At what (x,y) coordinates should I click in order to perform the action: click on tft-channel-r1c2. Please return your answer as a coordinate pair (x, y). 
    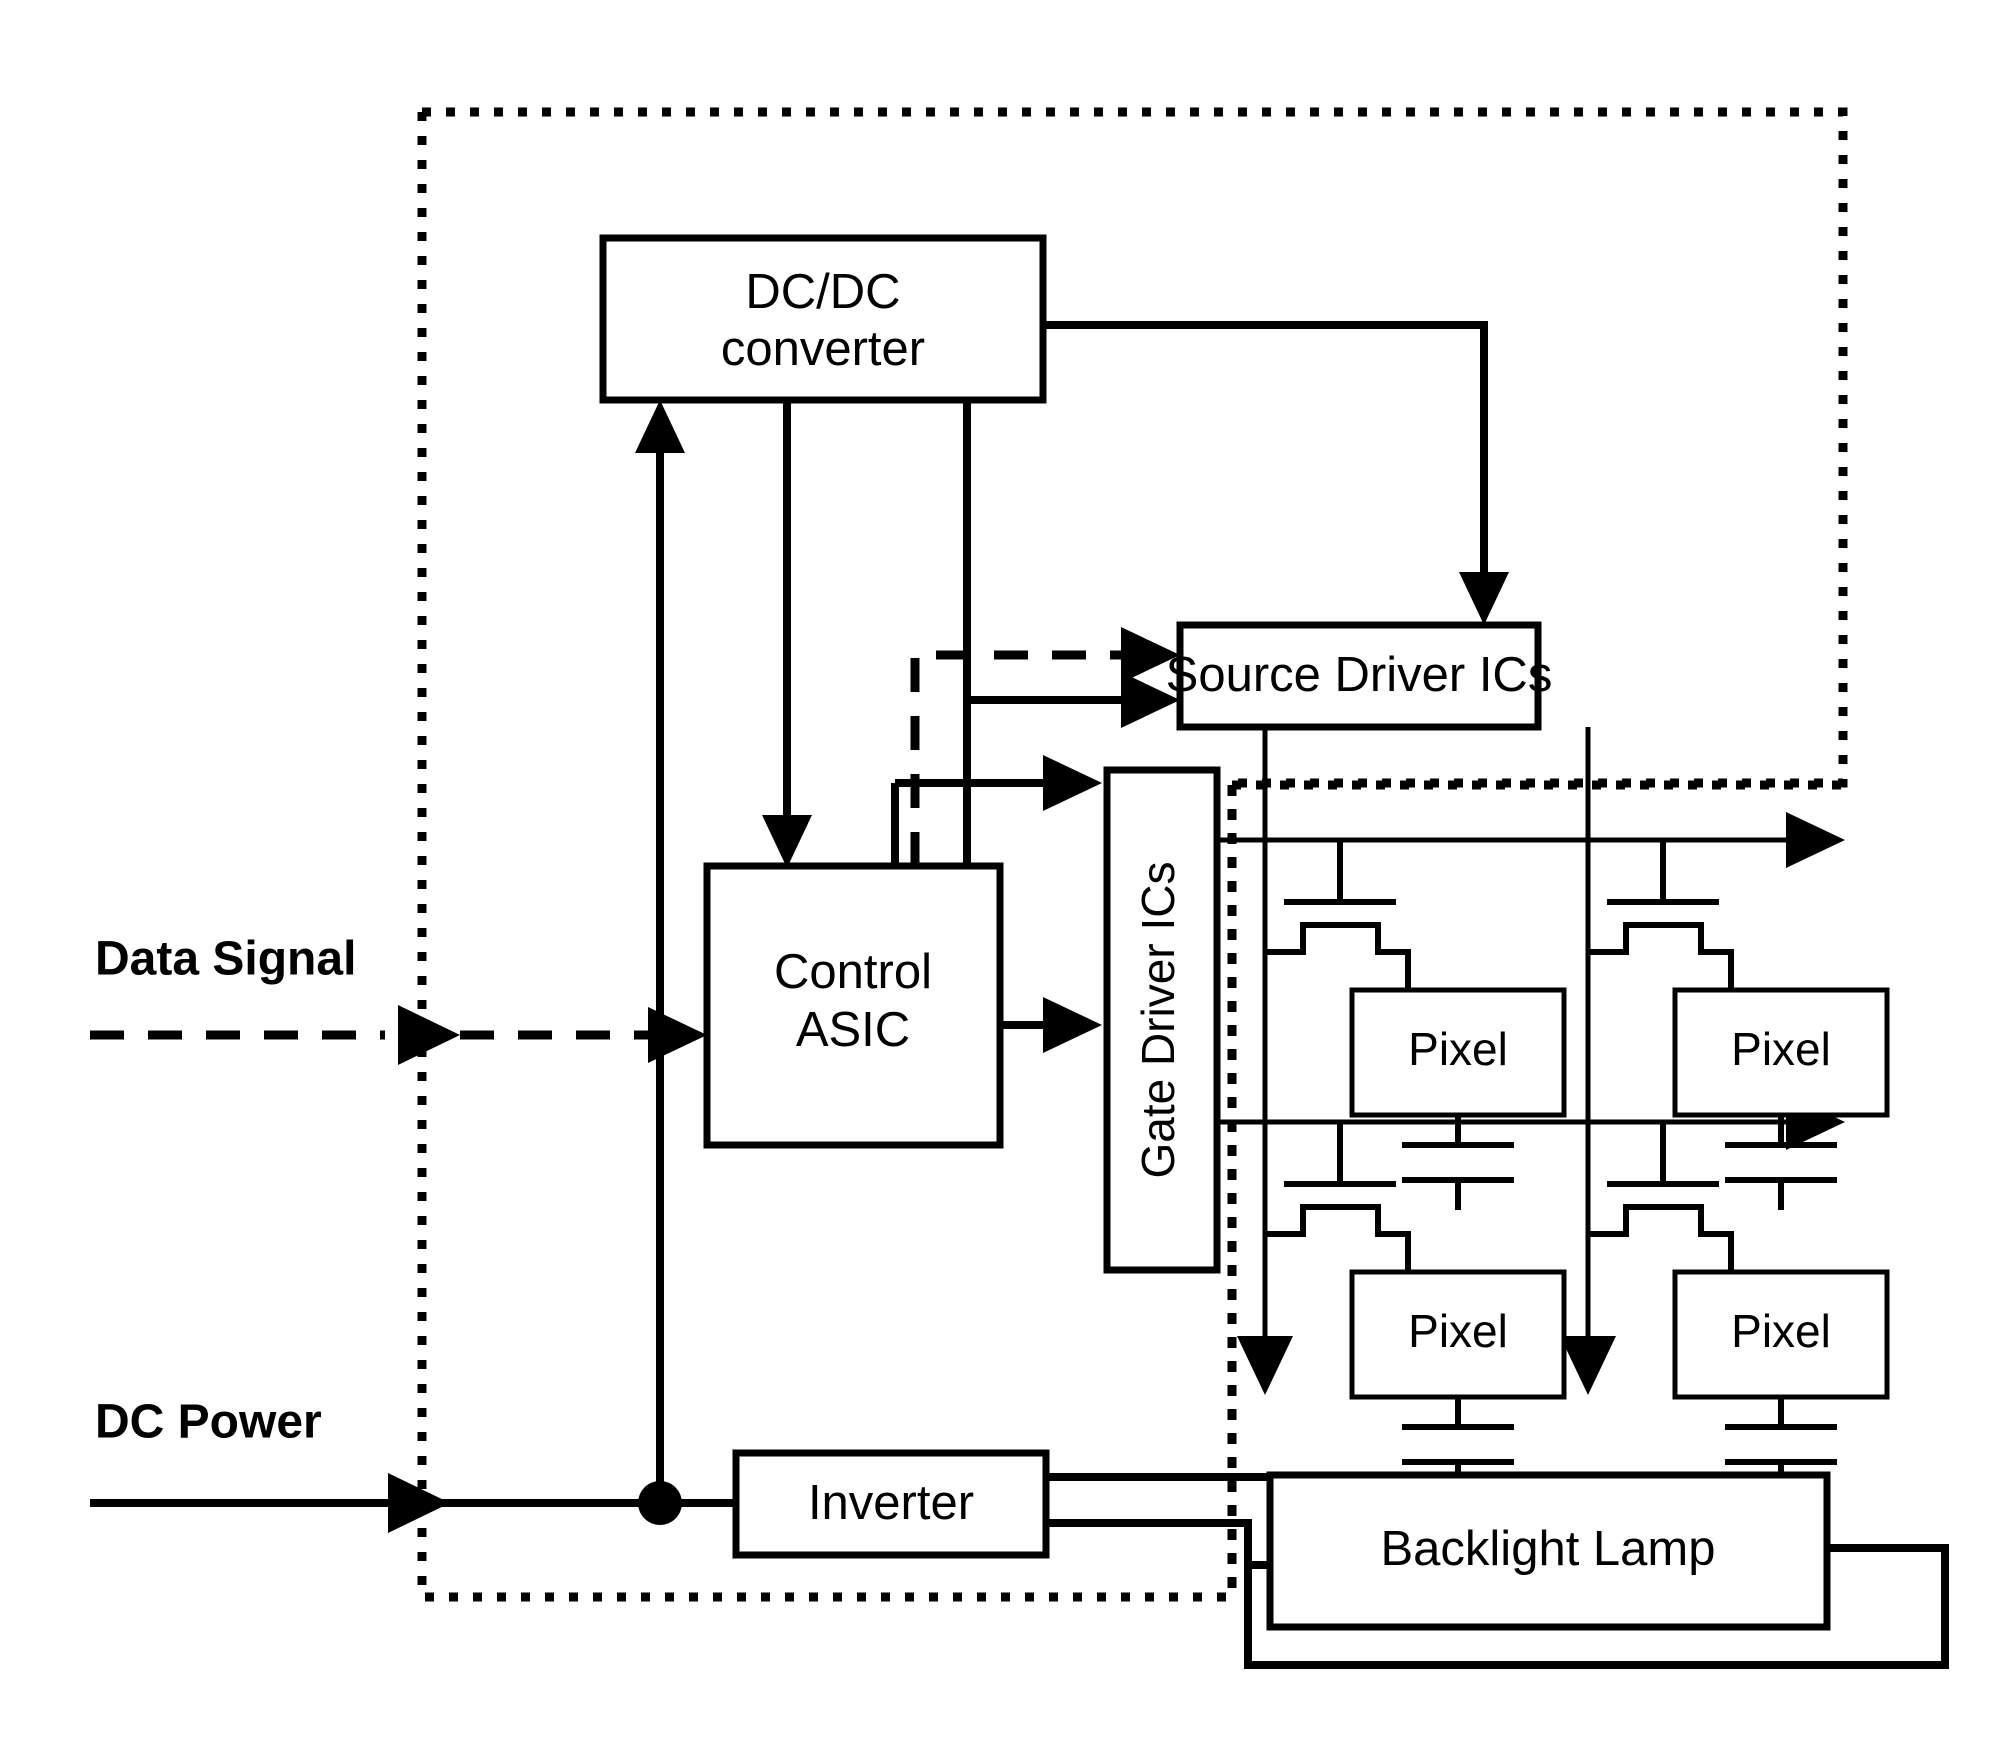
    Looking at the image, I should click on (1661, 956).